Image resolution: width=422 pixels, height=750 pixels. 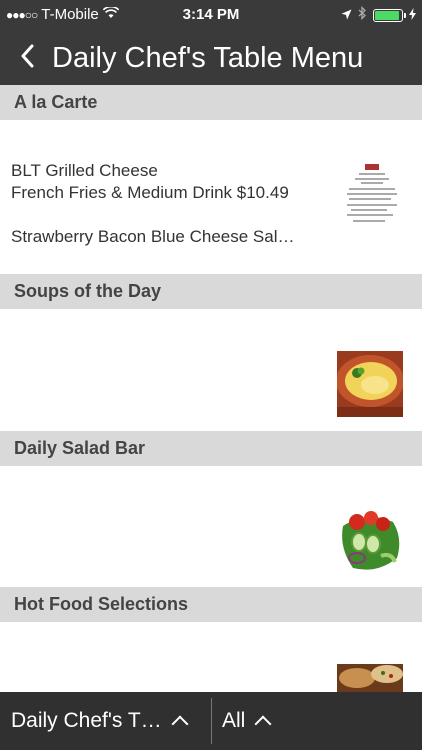 I want to click on section-hot-food, so click(x=211, y=657).